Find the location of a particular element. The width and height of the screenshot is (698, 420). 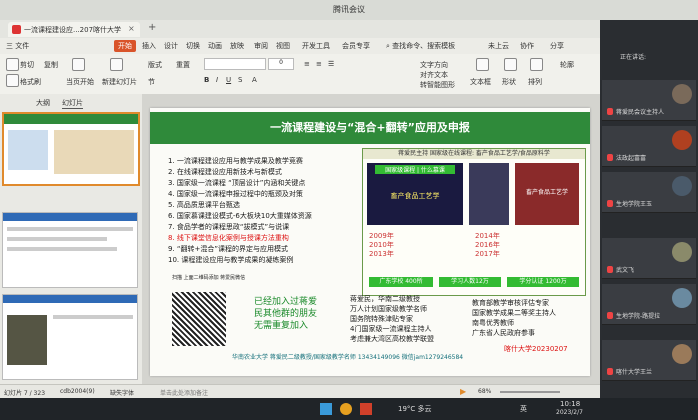

collaborate-button: 协作 is located at coordinates (527, 46).